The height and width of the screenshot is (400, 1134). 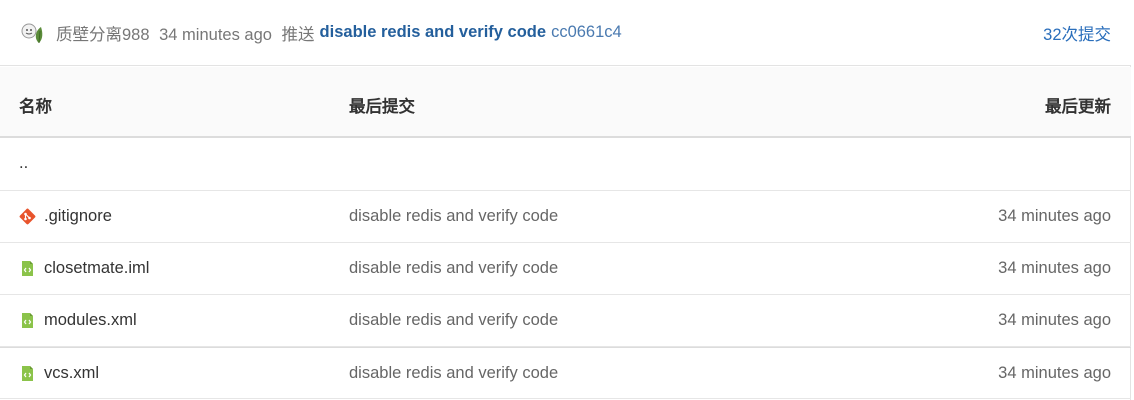 I want to click on parent-dir-row: .., so click(x=565, y=165).